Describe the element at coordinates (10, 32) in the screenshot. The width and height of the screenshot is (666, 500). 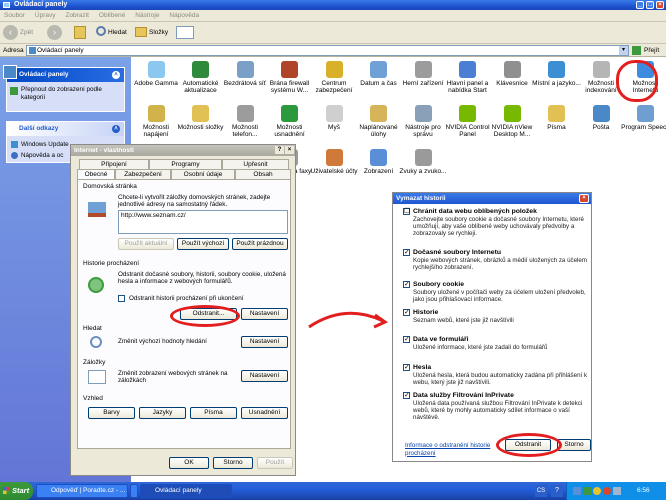
I see `back-arrow-icon: ‹` at that location.